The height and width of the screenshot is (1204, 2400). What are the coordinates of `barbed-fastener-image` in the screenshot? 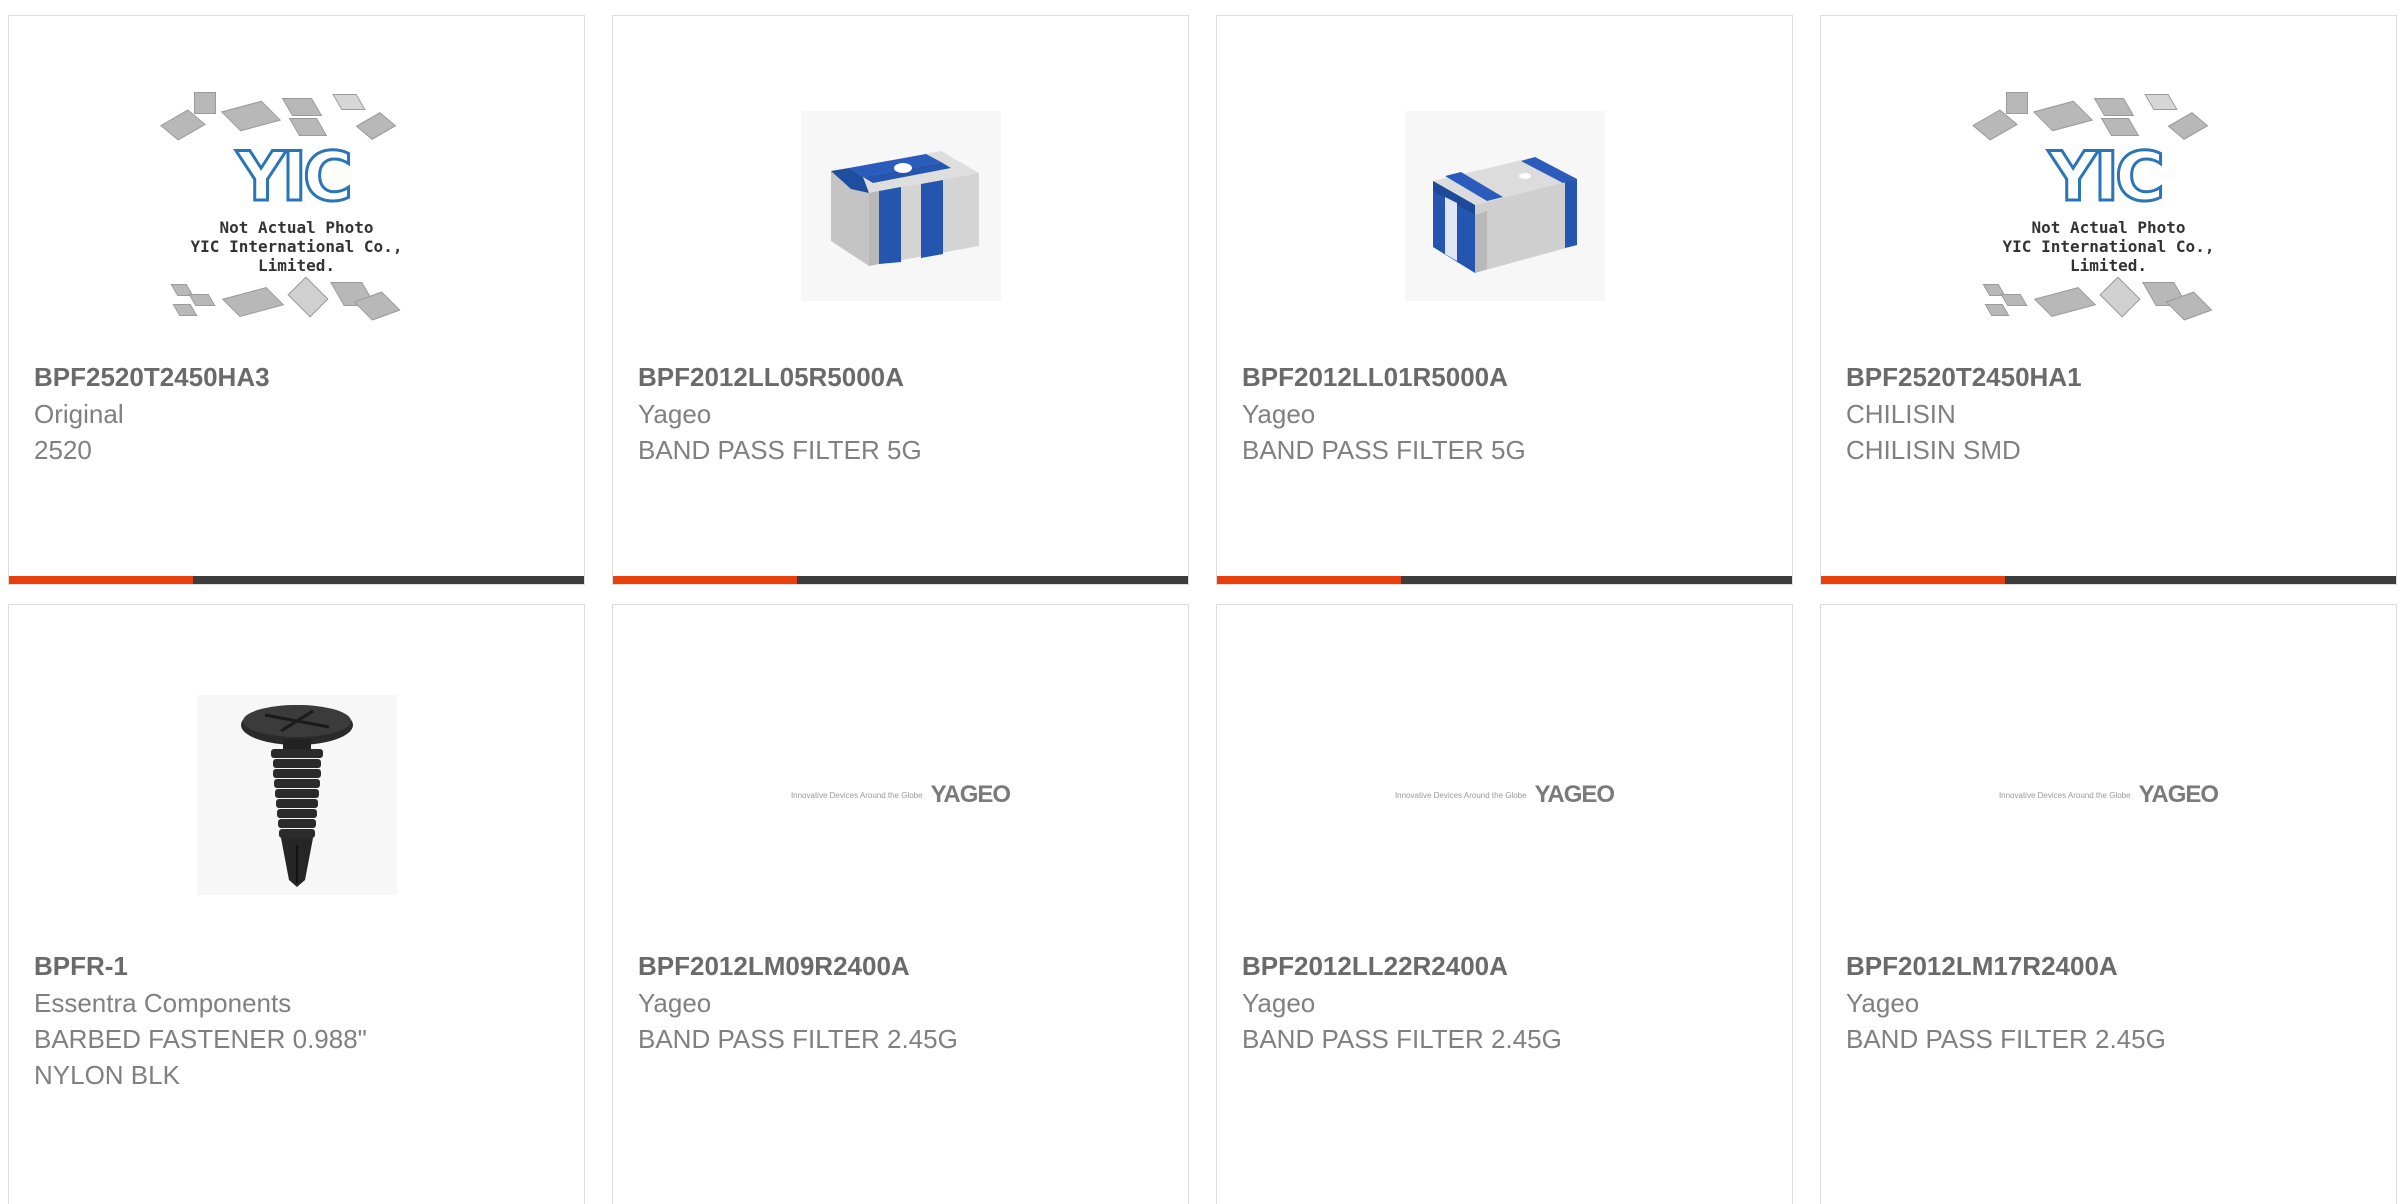 It's located at (296, 795).